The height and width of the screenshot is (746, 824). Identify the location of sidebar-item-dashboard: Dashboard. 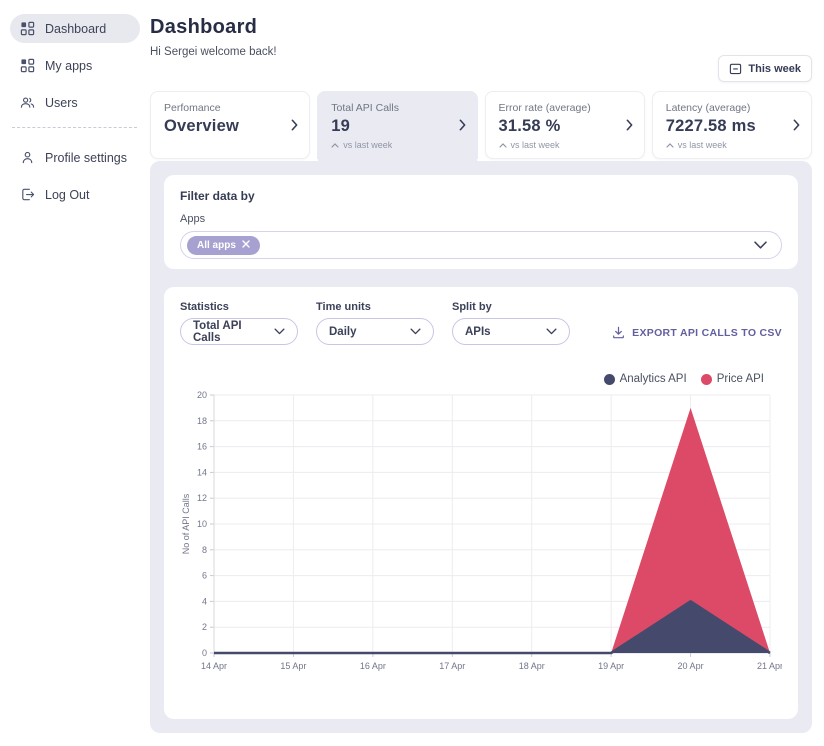
(75, 28).